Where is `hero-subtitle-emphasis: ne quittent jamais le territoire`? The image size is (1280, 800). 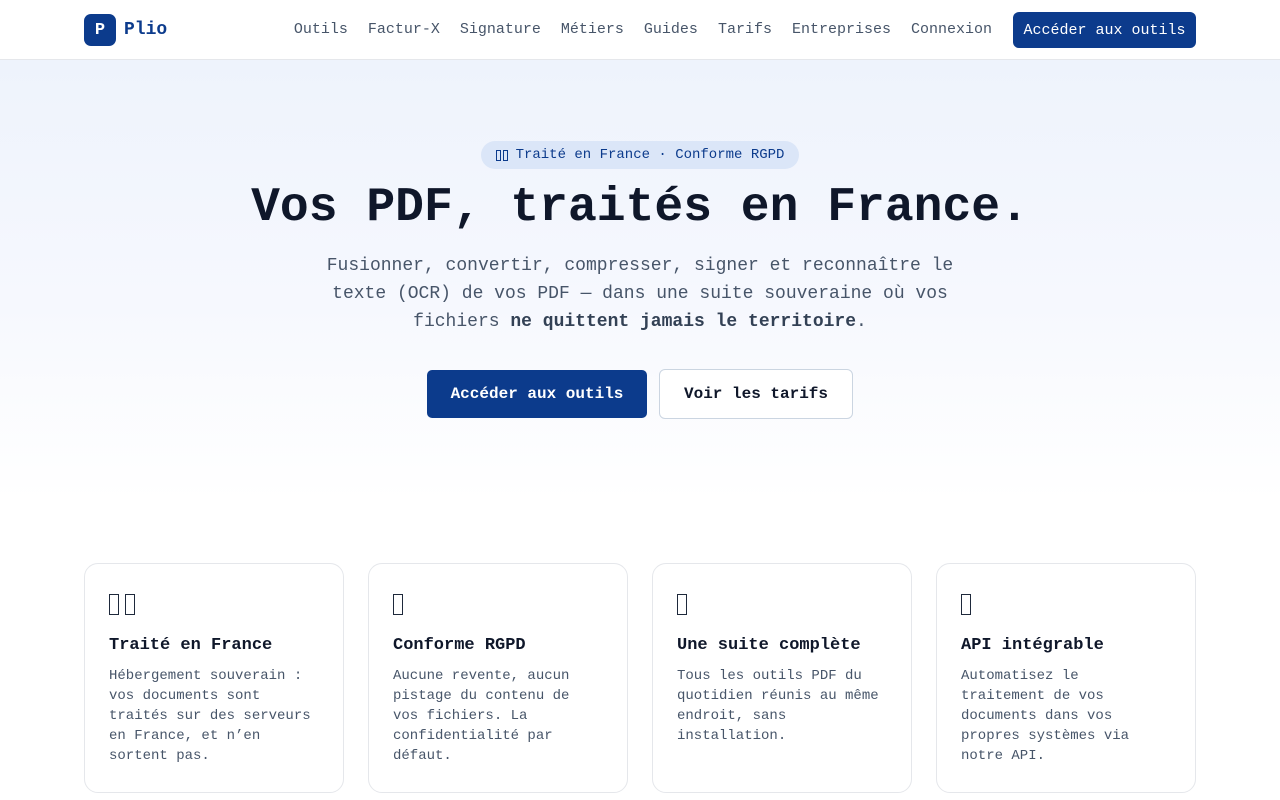 hero-subtitle-emphasis: ne quittent jamais le territoire is located at coordinates (683, 322).